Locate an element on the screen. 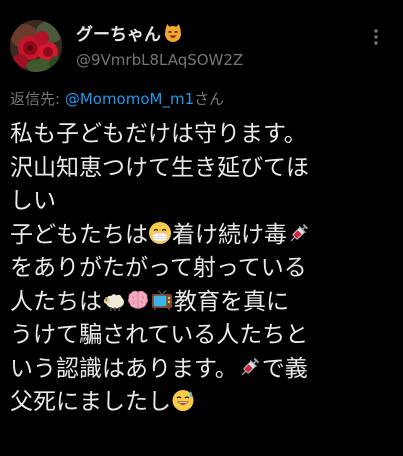 Image resolution: width=403 pixels, height=456 pixels. tweet-line: 沢山知恵つけて生き延びてほ is located at coordinates (205, 169).